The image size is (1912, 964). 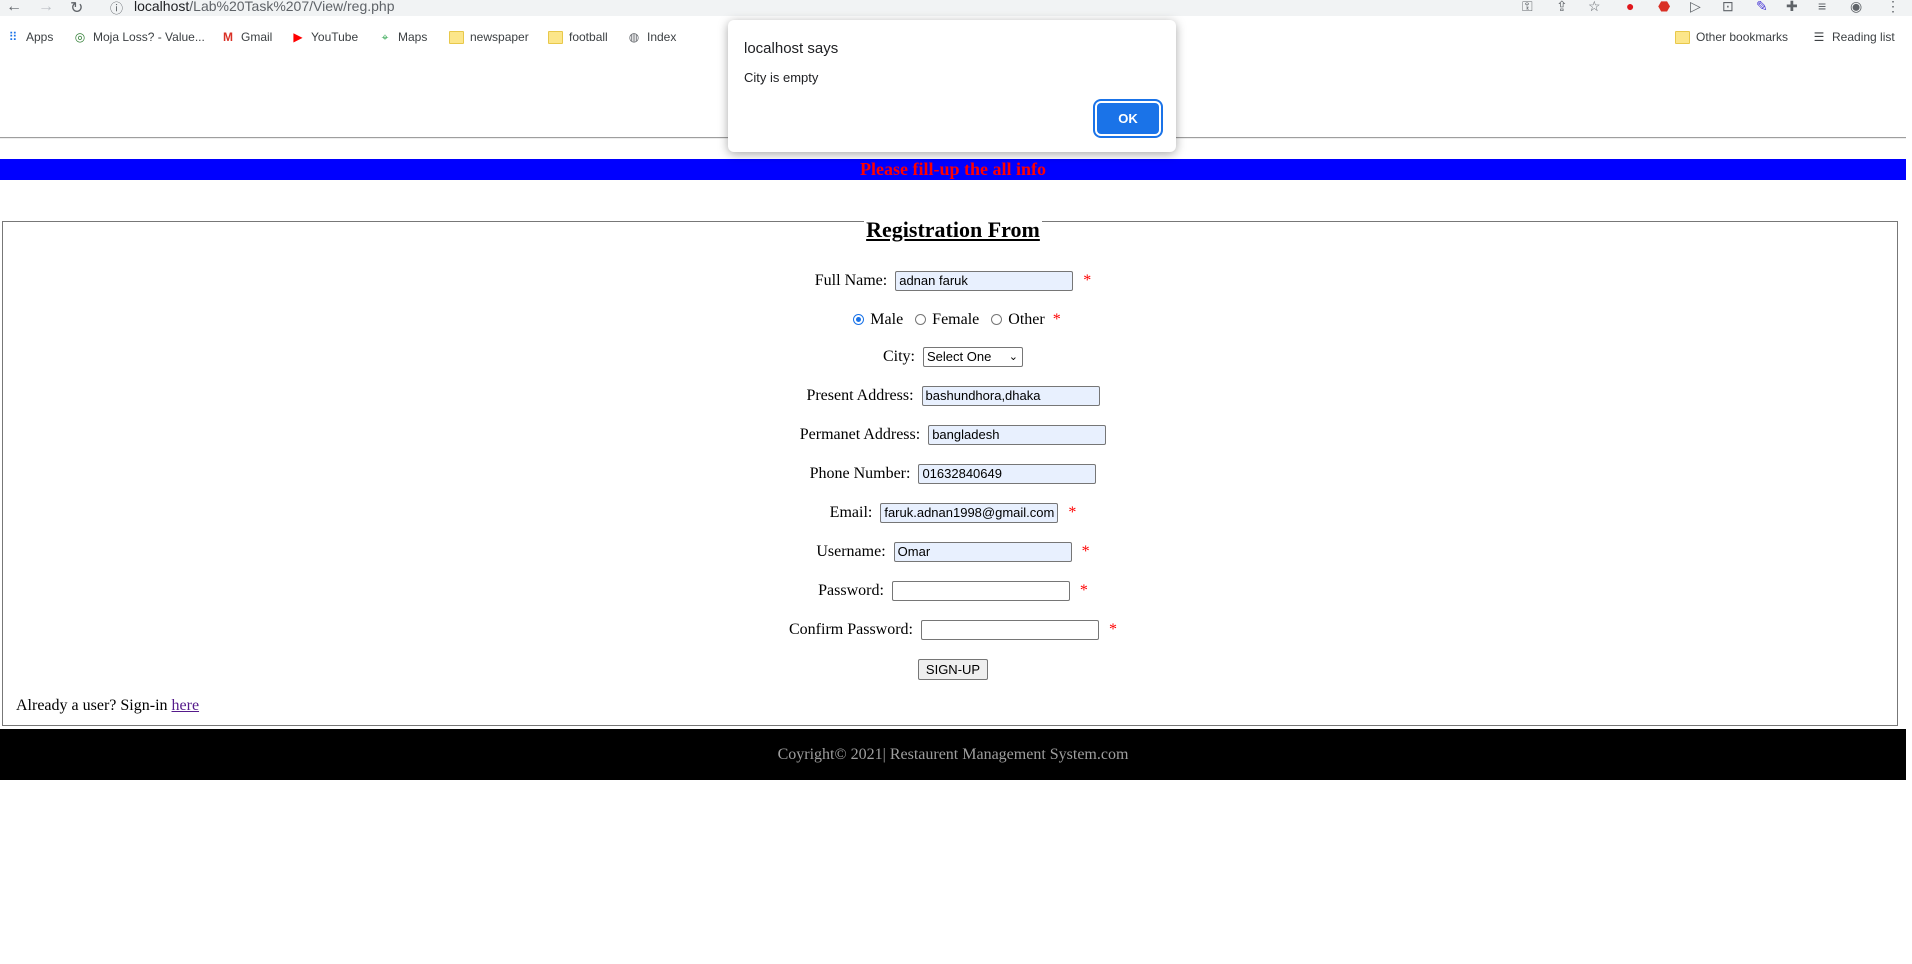 I want to click on bookmark-other: Other bookmarks, so click(x=1731, y=37).